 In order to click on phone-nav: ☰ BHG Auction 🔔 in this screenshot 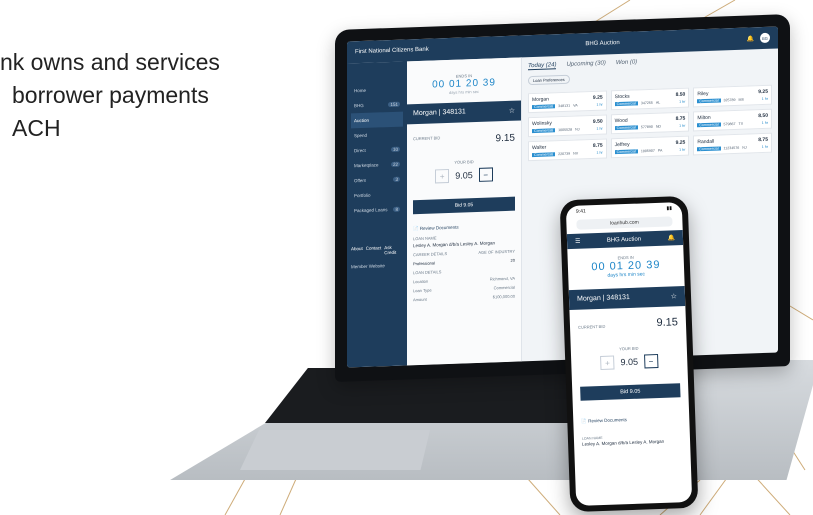, I will do `click(625, 240)`.